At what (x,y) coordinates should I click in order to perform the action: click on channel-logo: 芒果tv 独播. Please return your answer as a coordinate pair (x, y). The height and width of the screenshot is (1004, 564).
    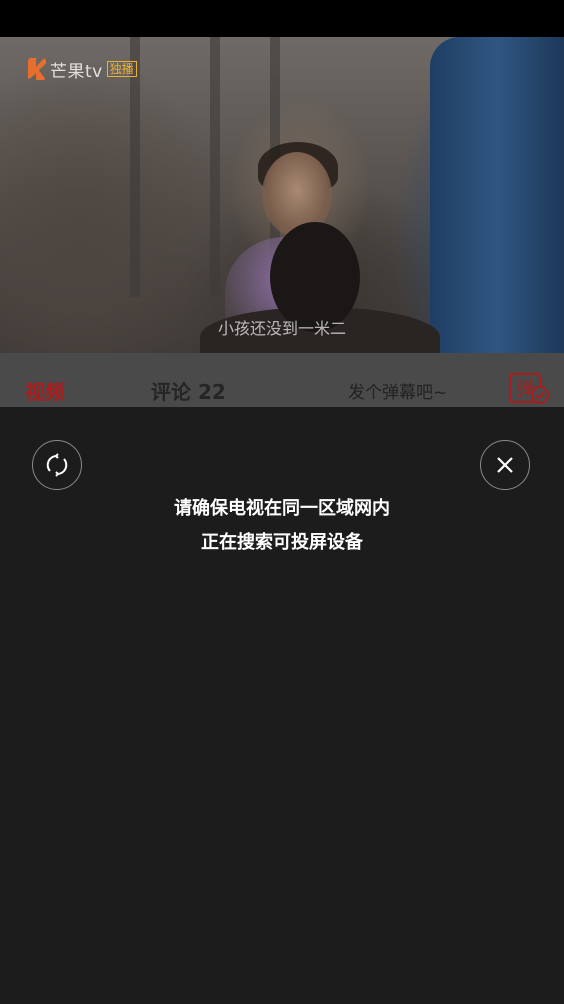
    Looking at the image, I should click on (82, 69).